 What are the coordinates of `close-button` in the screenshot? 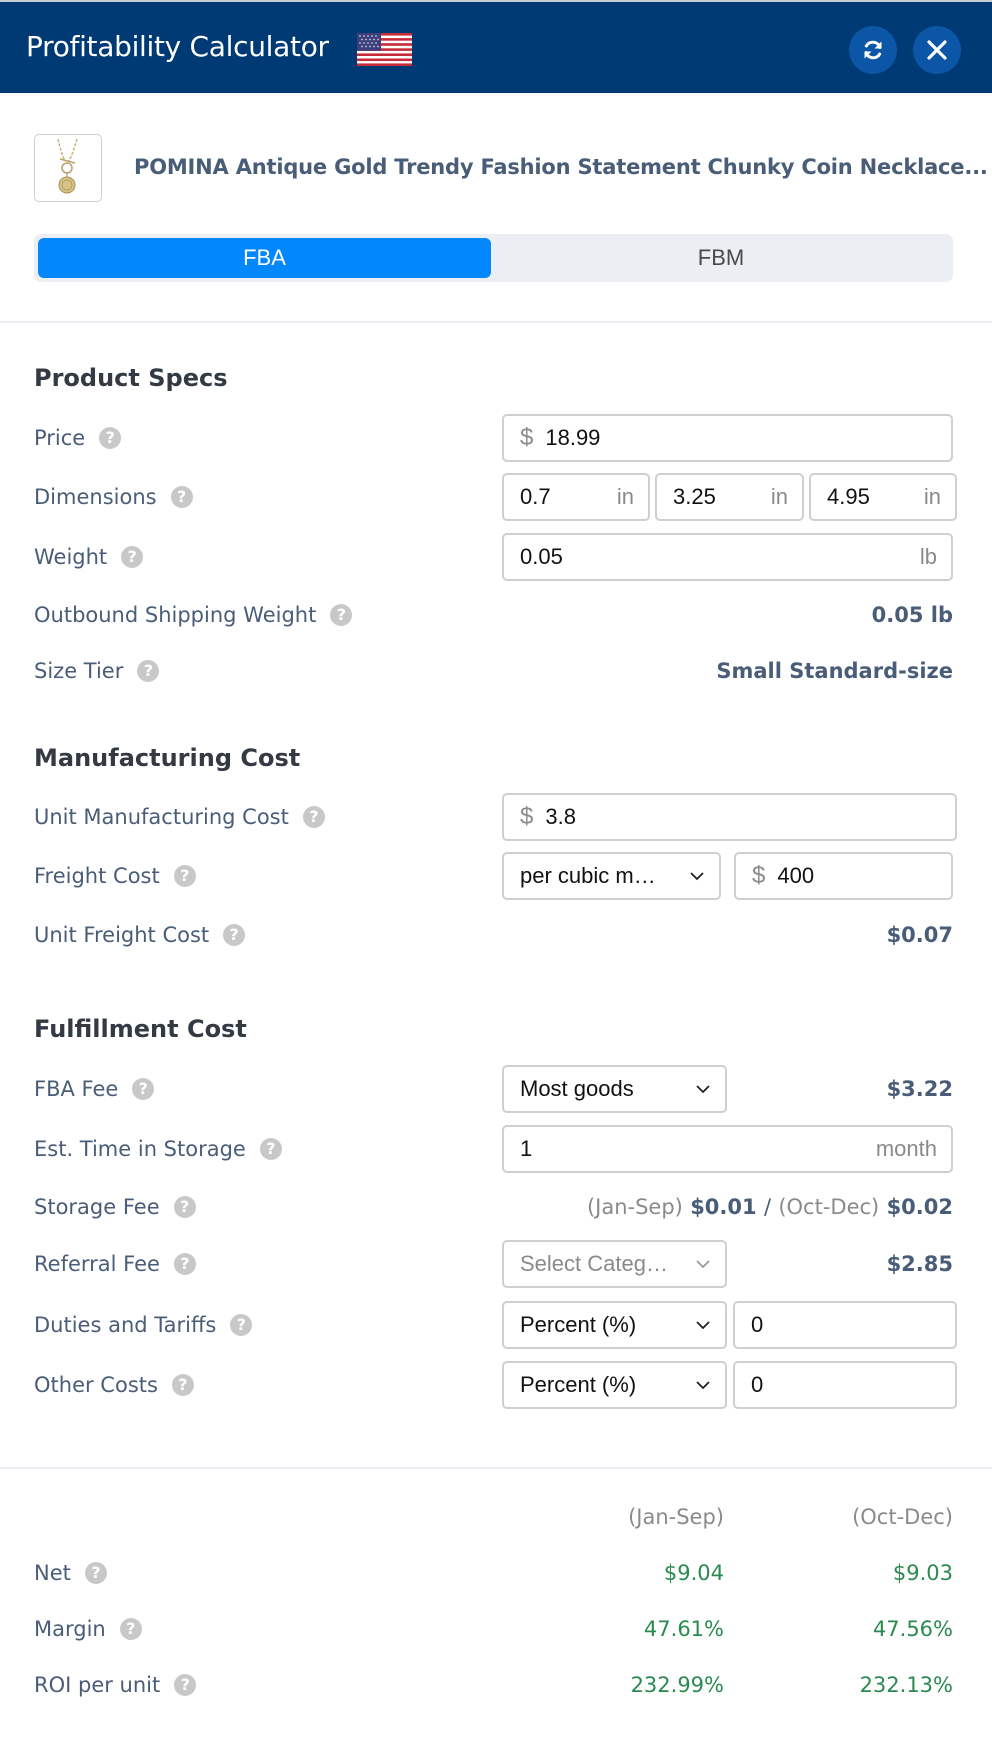 It's located at (937, 50).